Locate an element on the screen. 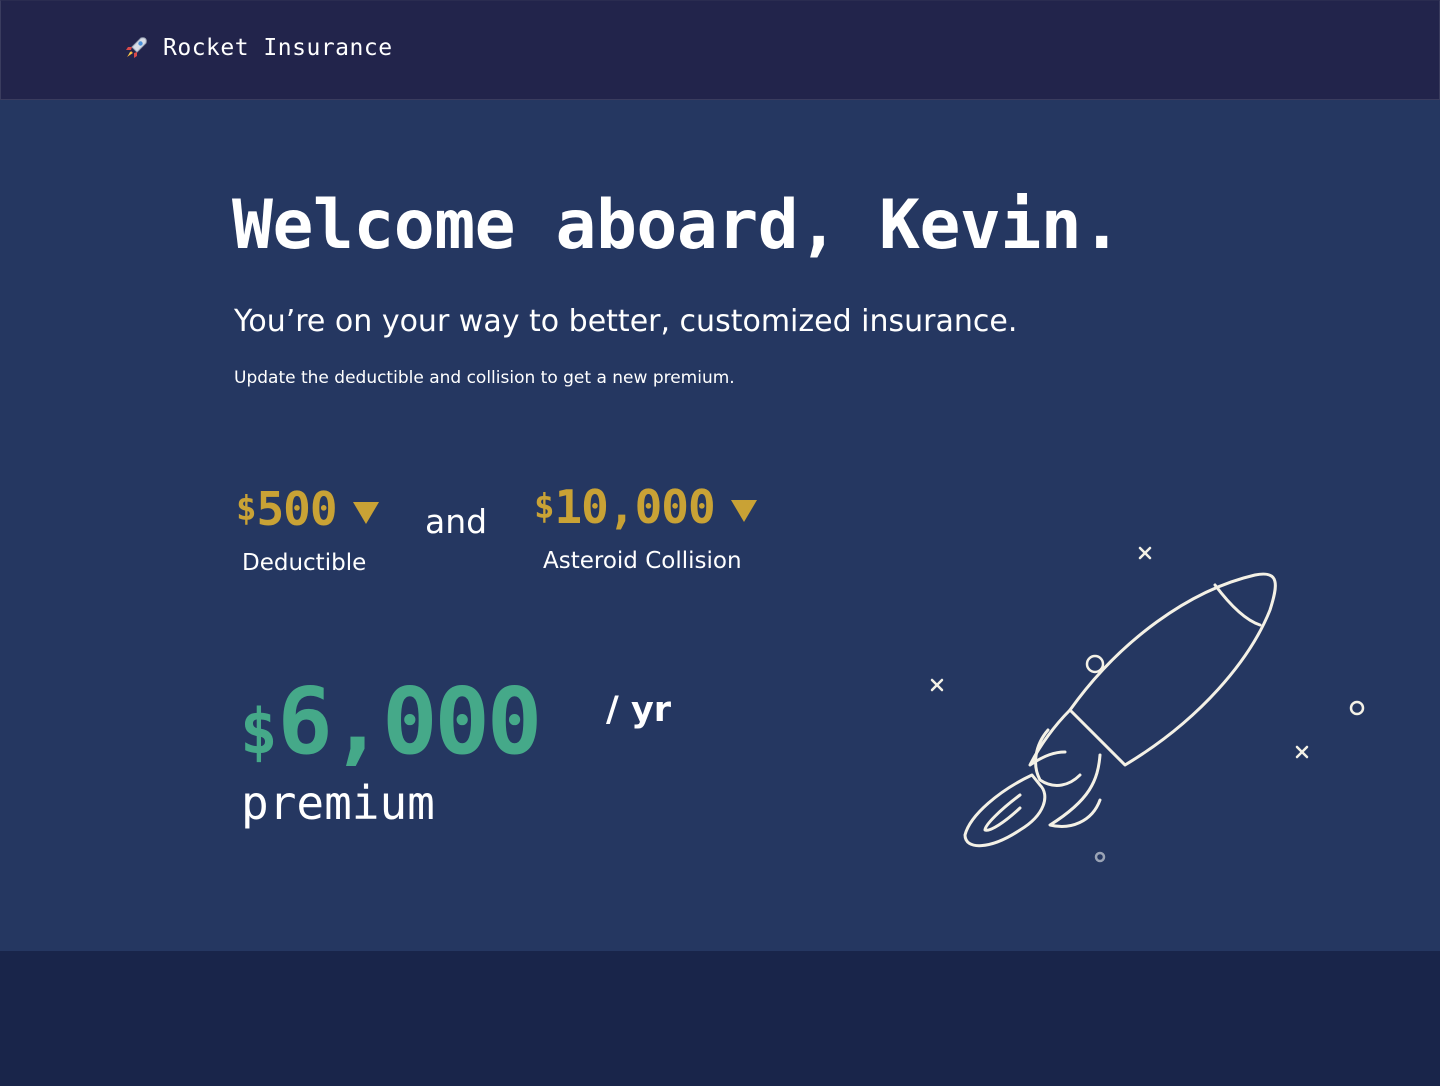  deductible-currency: $ is located at coordinates (246, 509).